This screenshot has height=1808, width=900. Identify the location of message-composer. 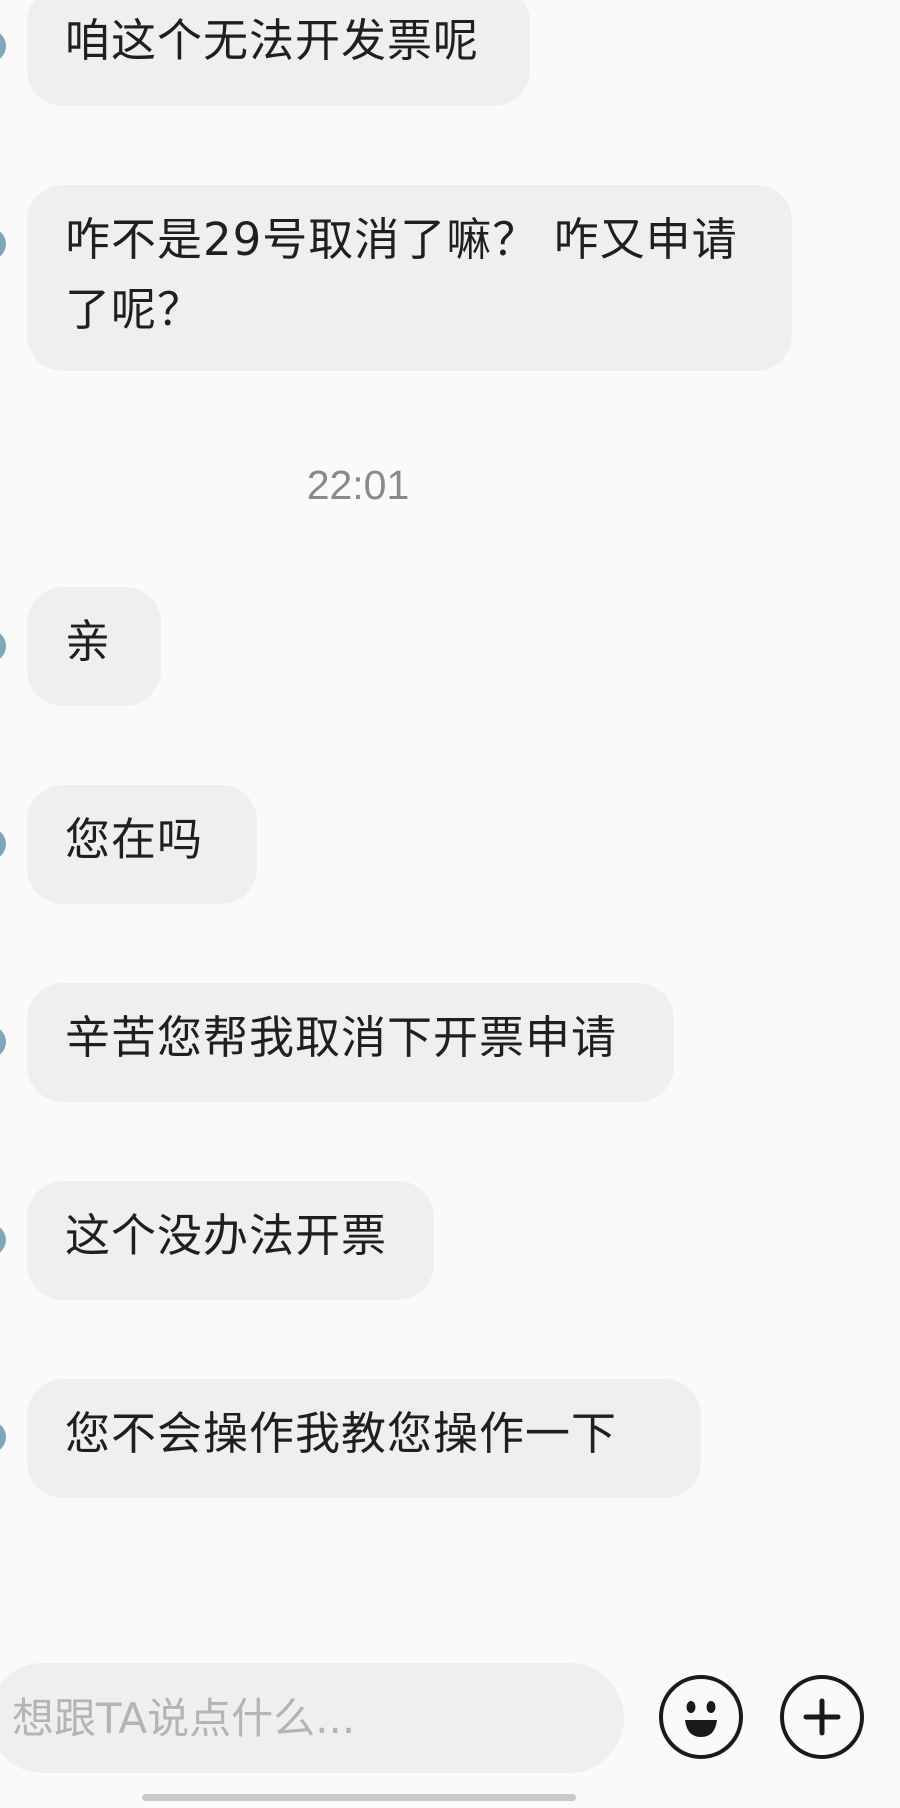
(450, 1720).